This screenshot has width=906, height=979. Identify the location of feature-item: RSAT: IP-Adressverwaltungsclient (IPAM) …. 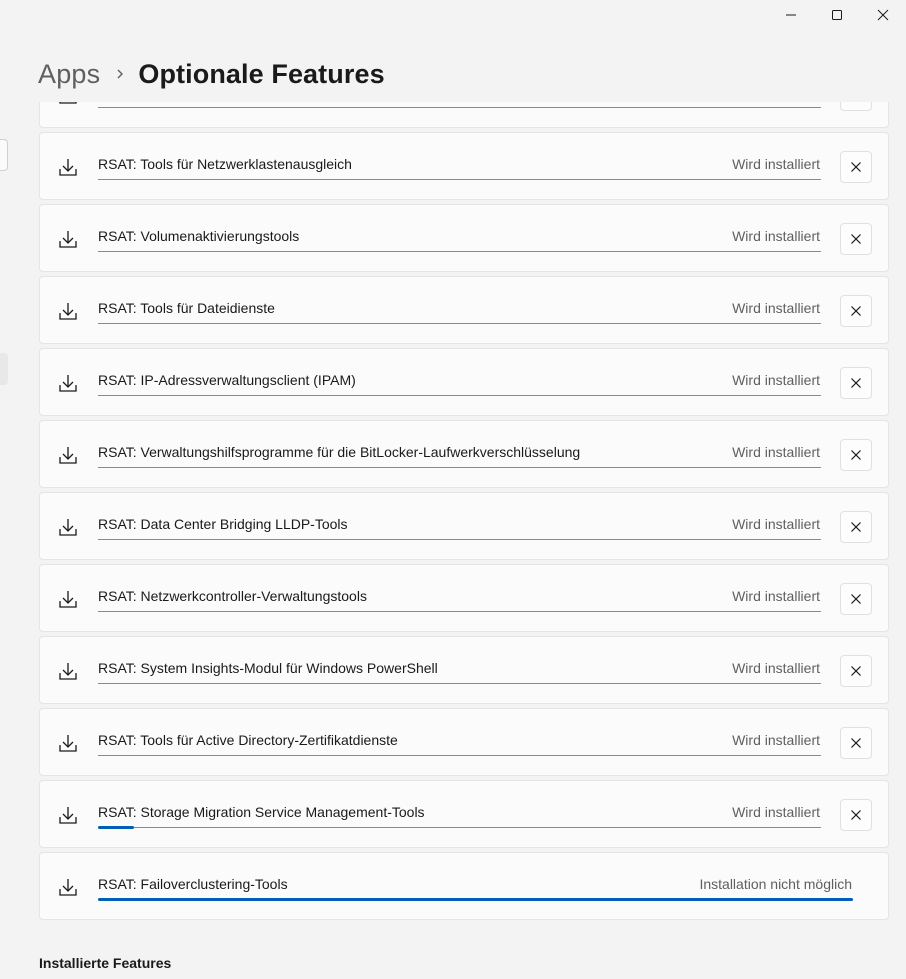
(464, 382).